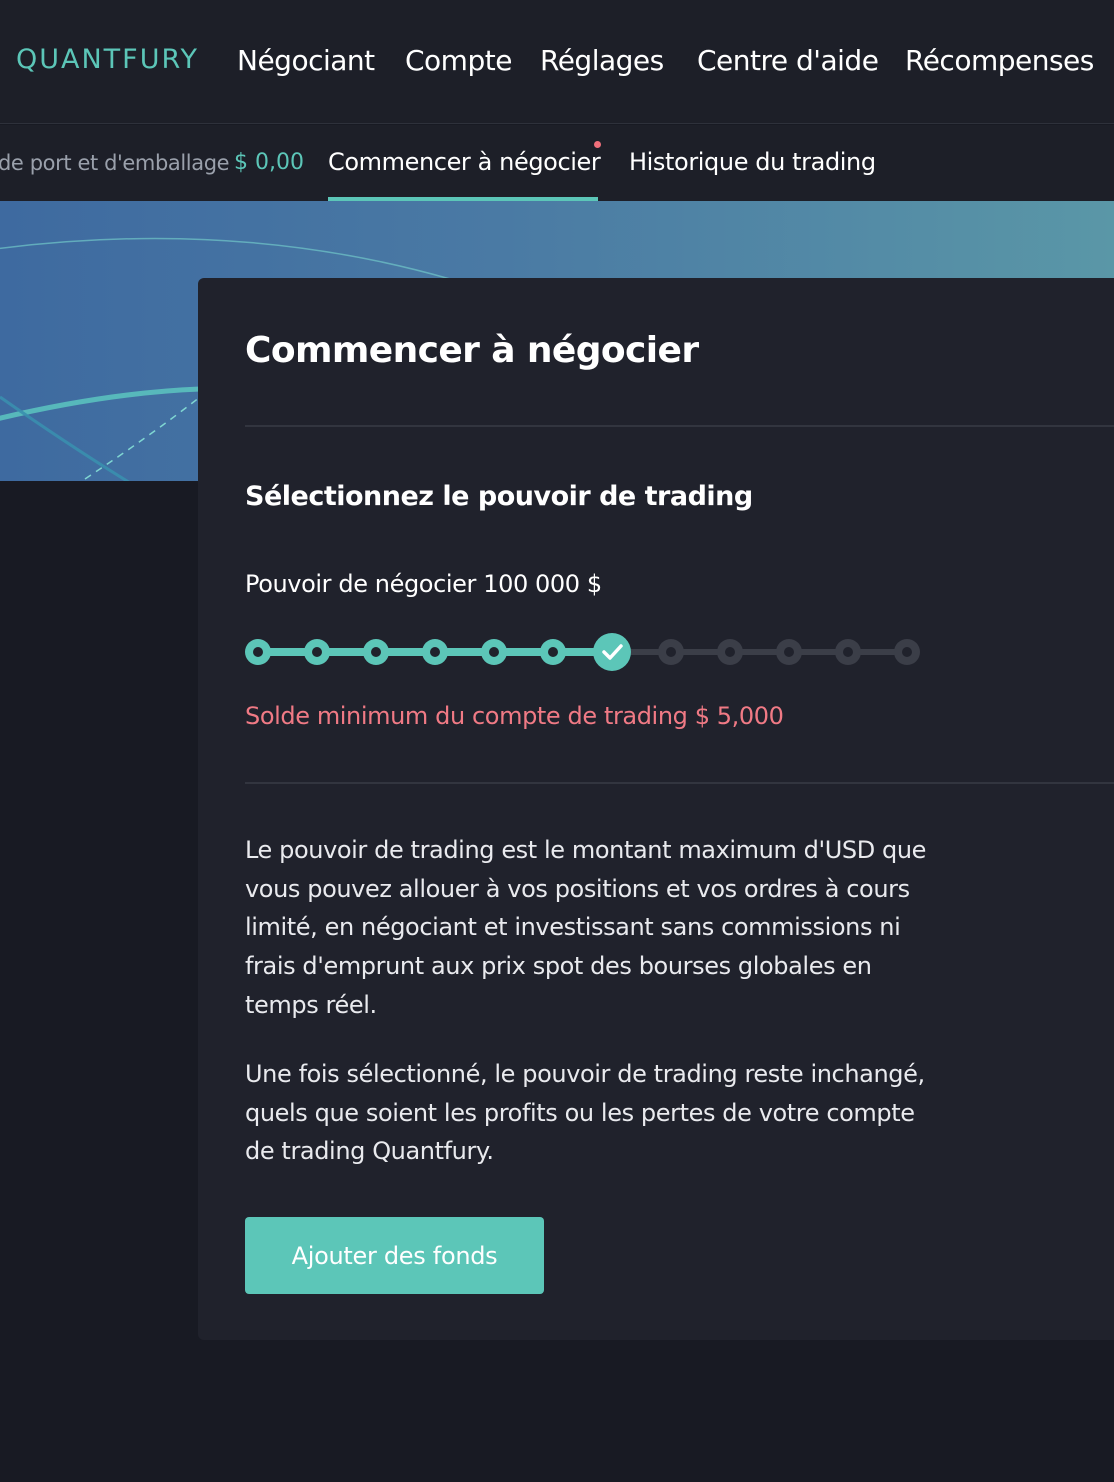 This screenshot has width=1114, height=1482. I want to click on slider-selected-step, so click(612, 652).